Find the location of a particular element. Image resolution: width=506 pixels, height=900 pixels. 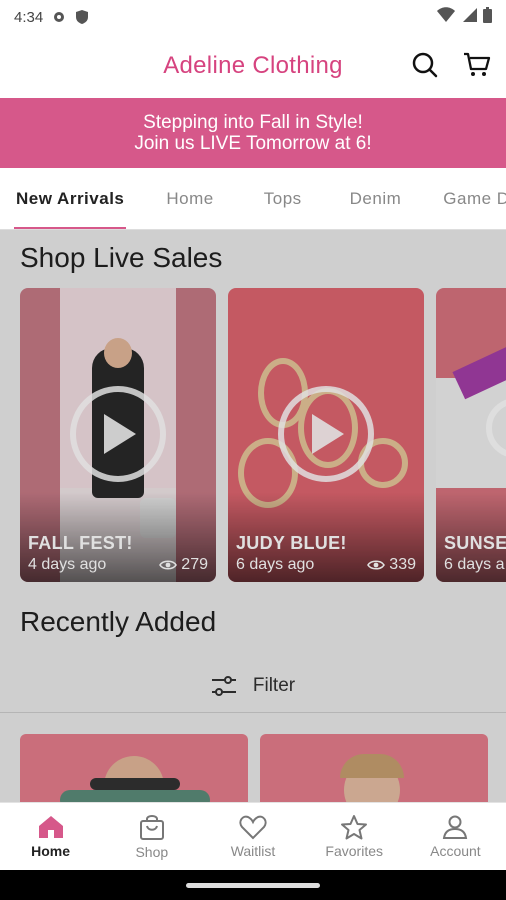

live-sale-card: SUNSE 6 days a is located at coordinates (471, 435).